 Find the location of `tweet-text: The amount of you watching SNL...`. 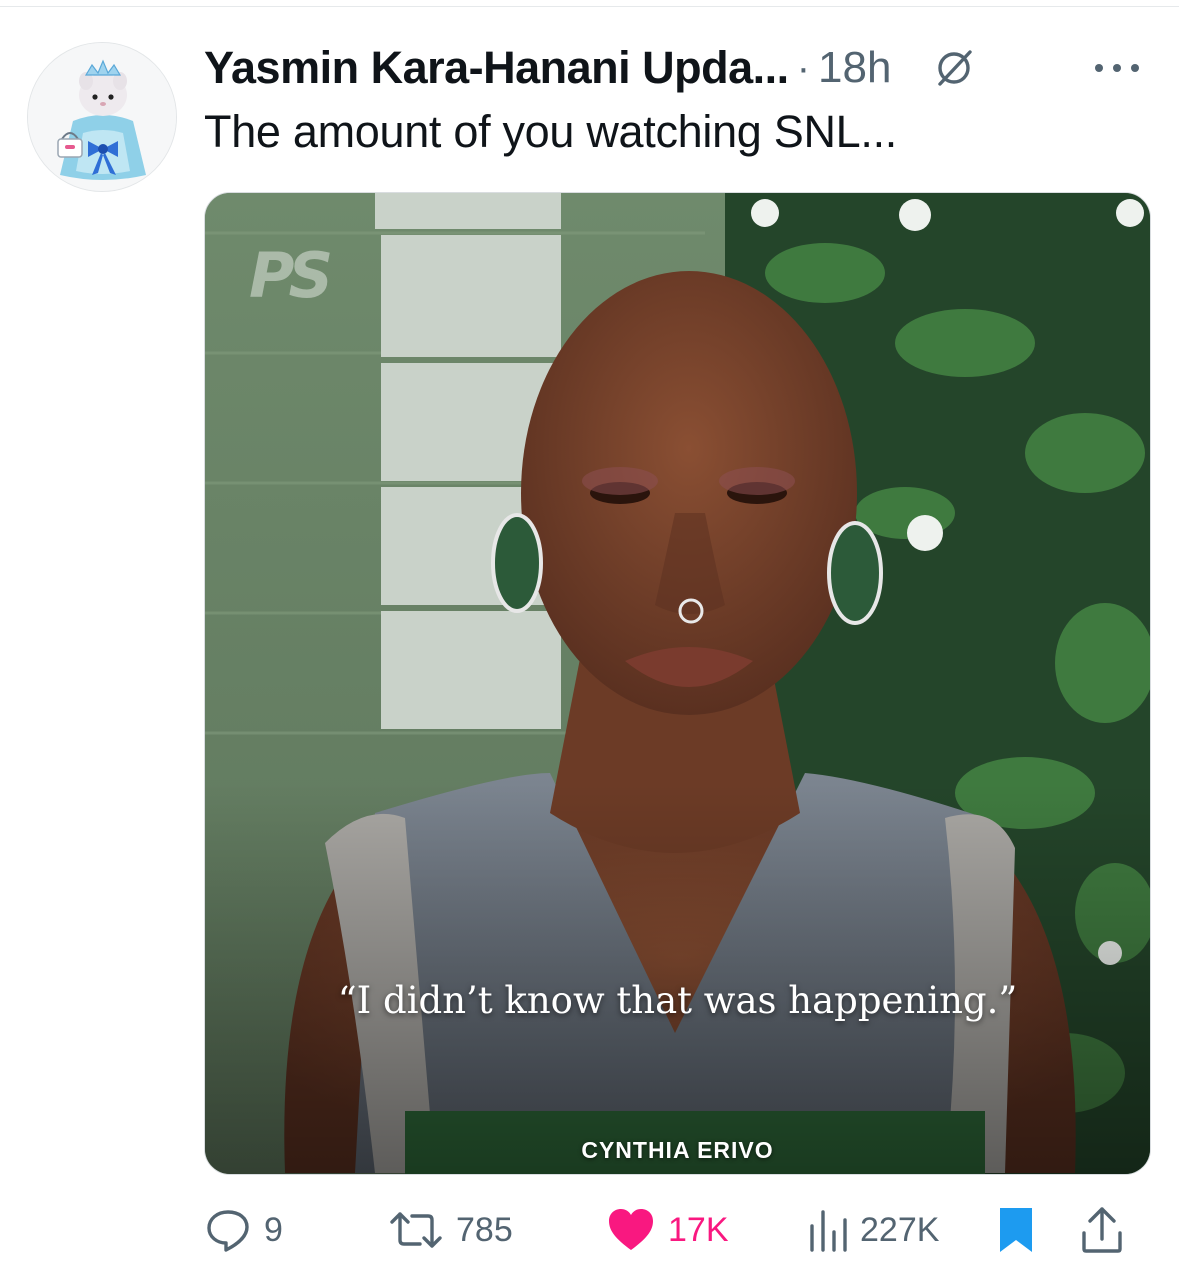

tweet-text: The amount of you watching SNL... is located at coordinates (550, 131).